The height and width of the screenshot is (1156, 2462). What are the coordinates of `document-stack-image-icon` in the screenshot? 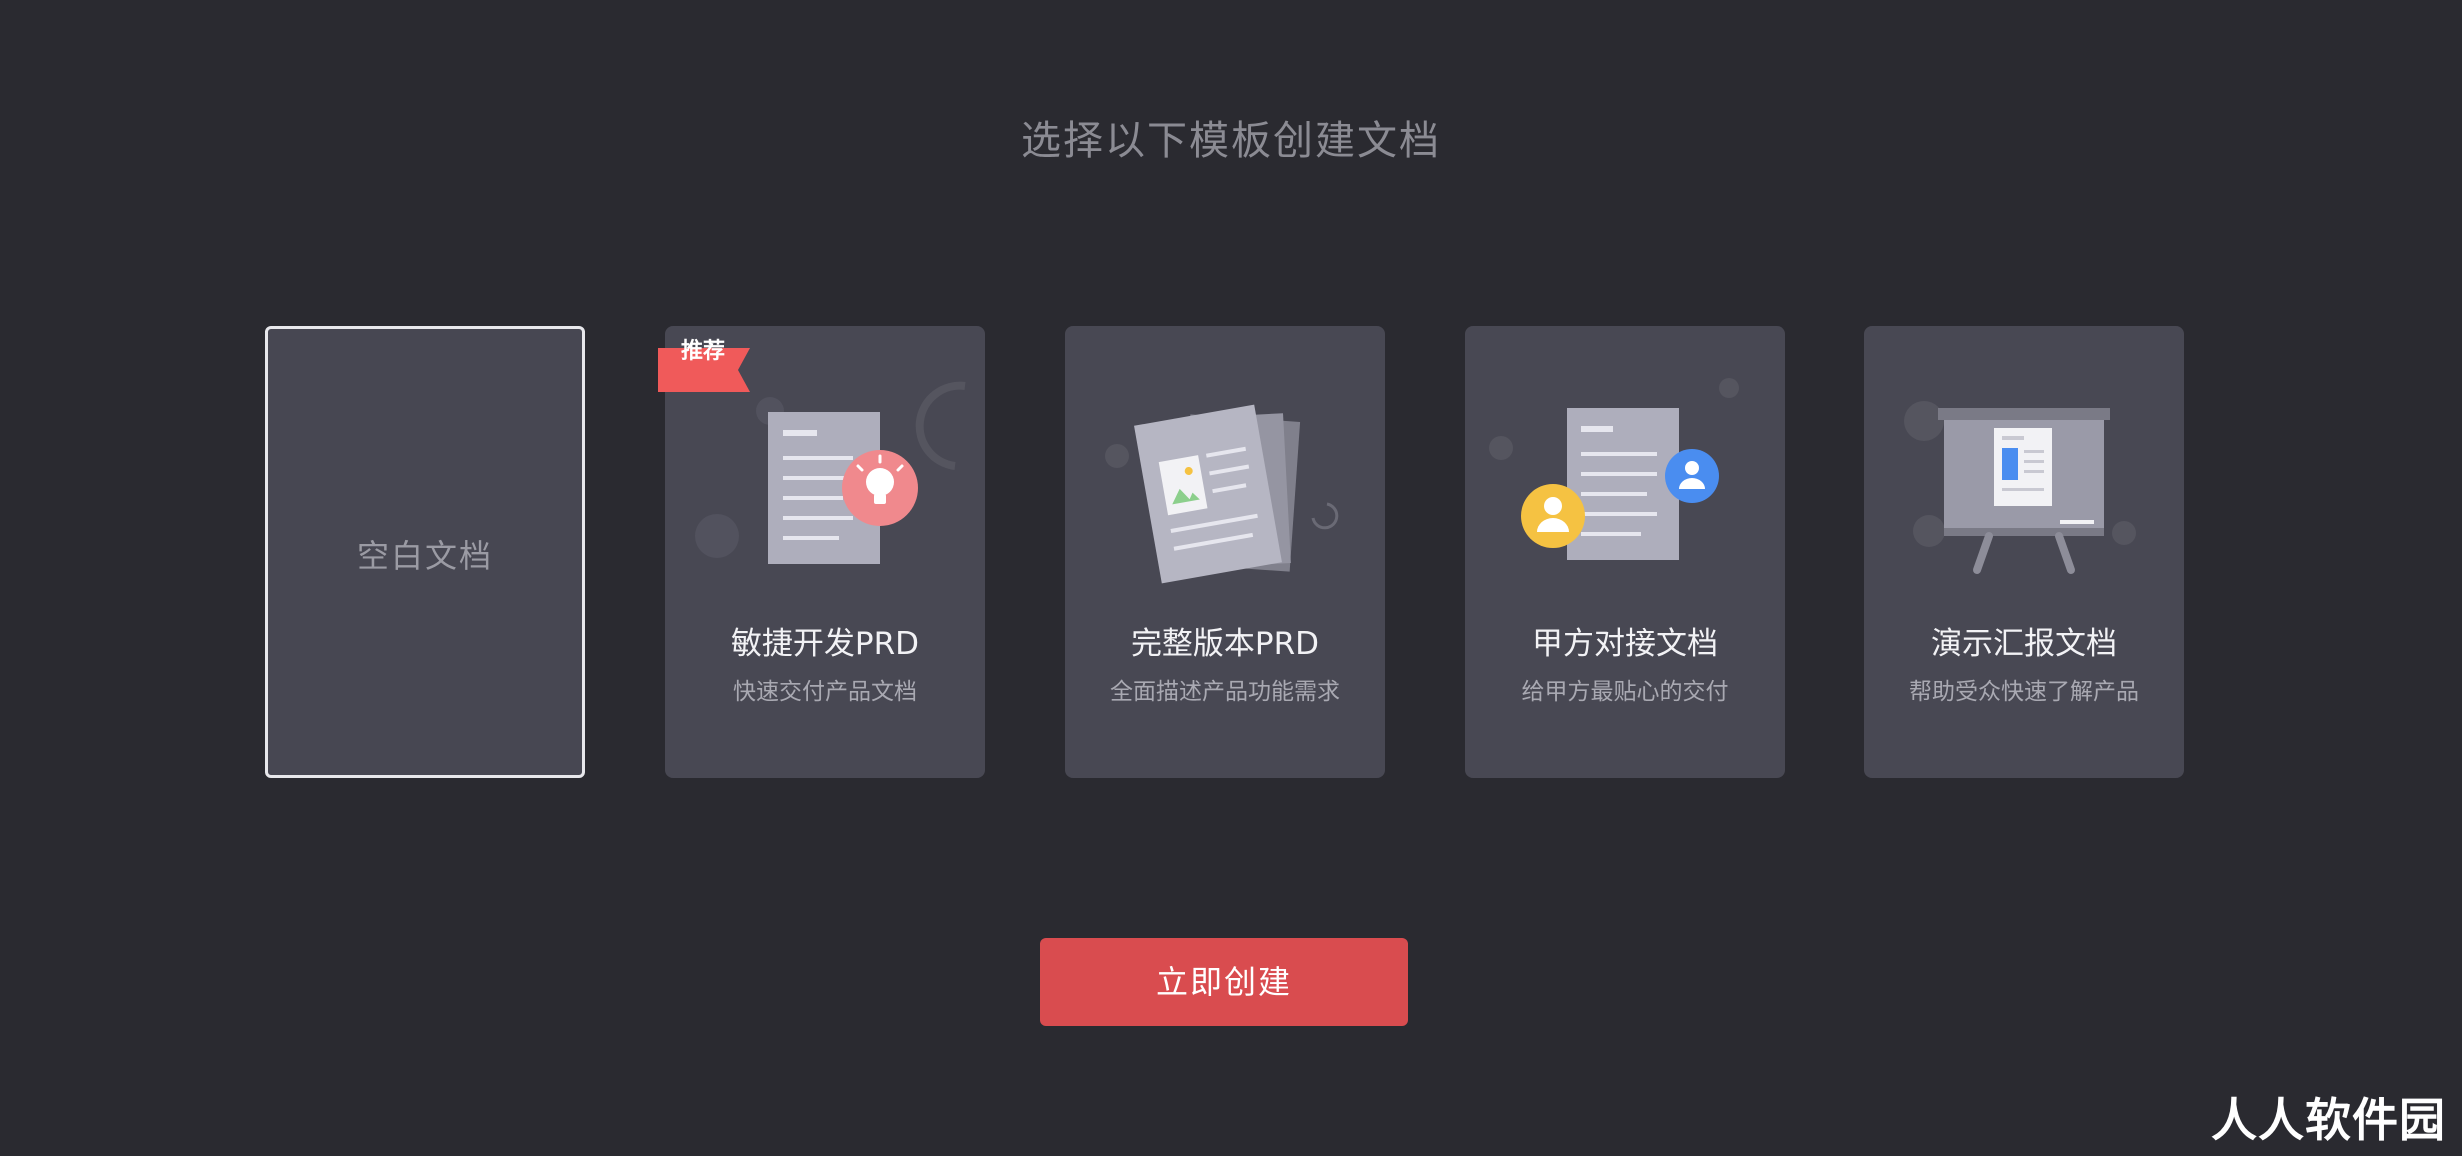 It's located at (1222, 494).